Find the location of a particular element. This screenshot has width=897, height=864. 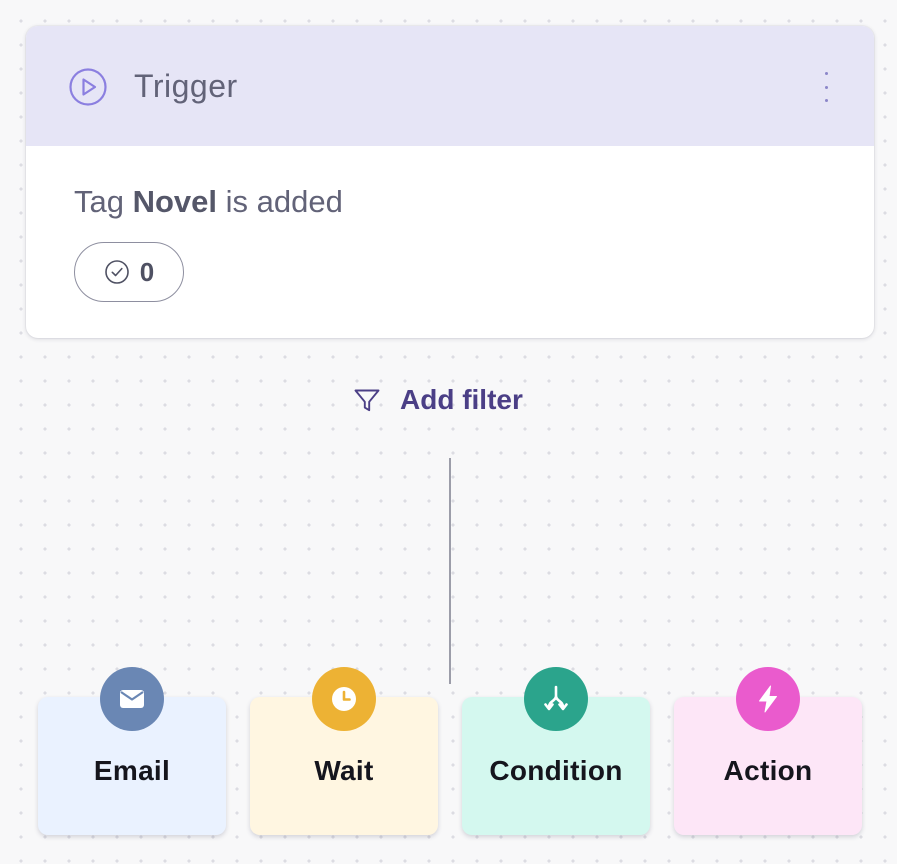

clock-icon is located at coordinates (344, 699).